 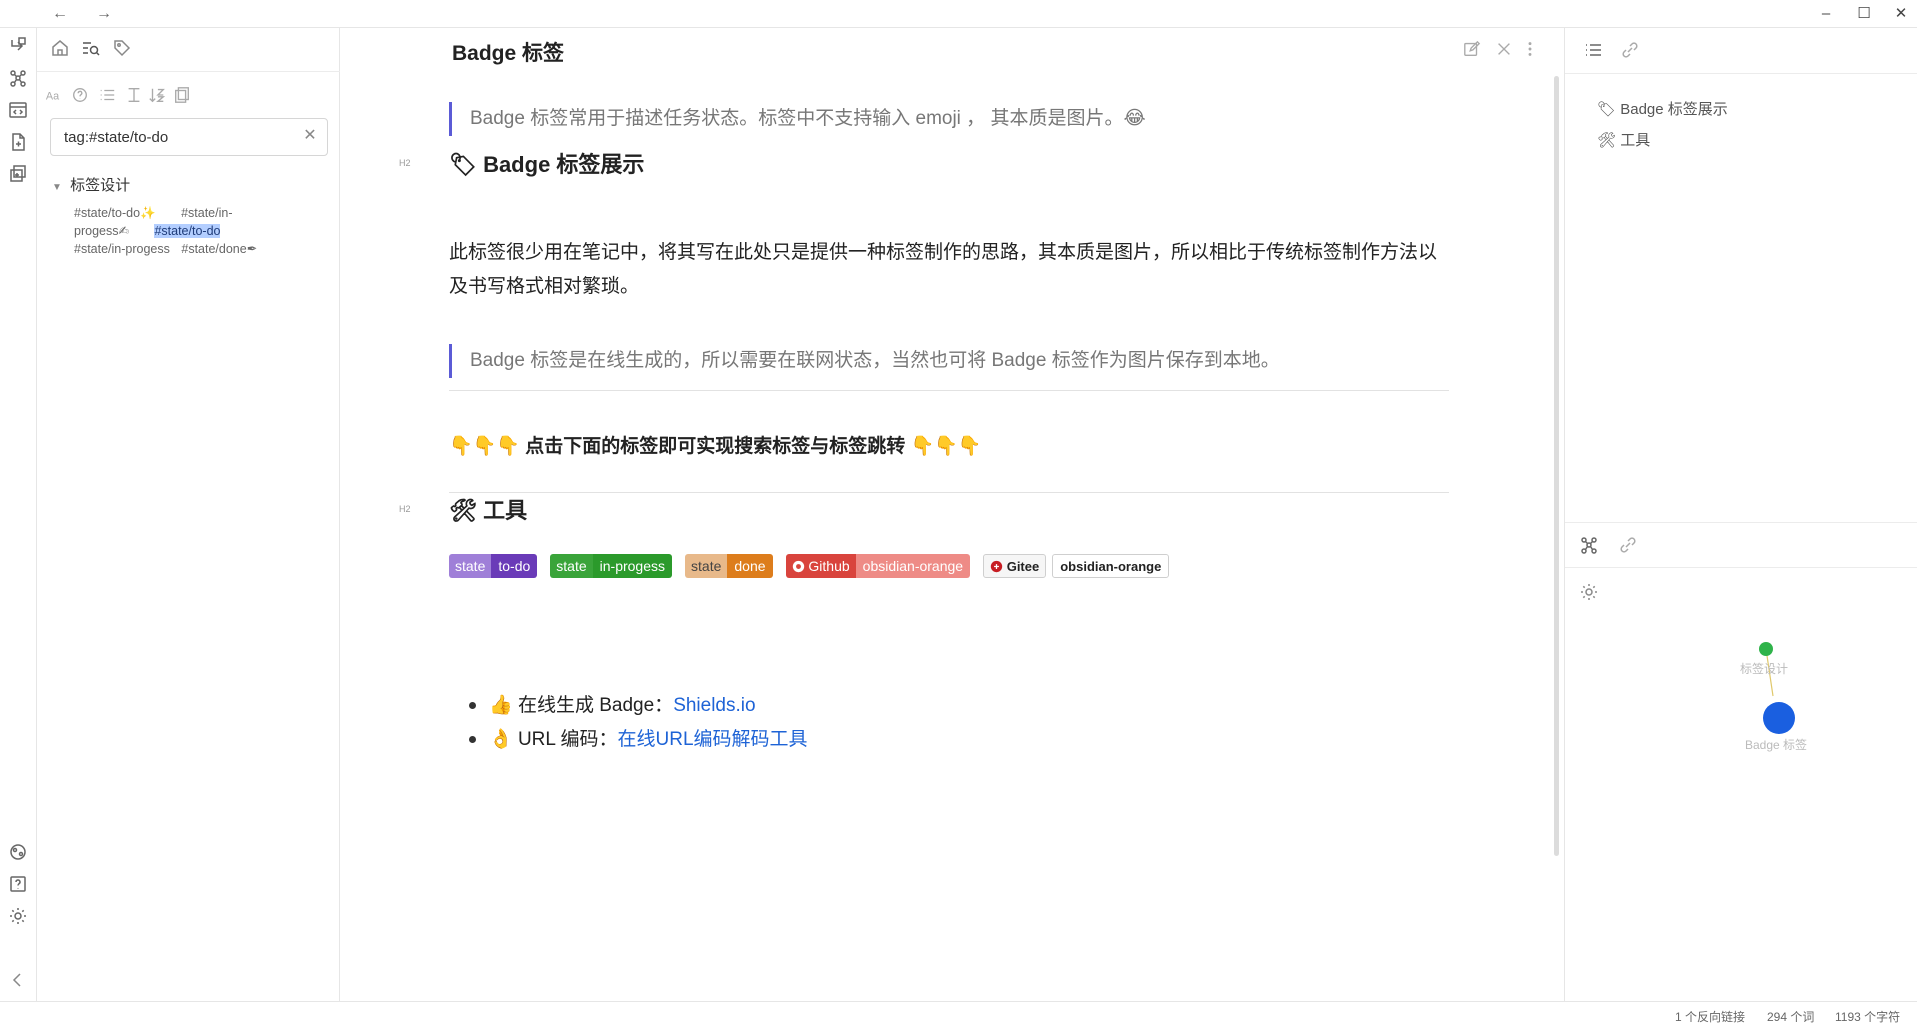 What do you see at coordinates (60, 14) in the screenshot?
I see `back-arrow-icon: ←` at bounding box center [60, 14].